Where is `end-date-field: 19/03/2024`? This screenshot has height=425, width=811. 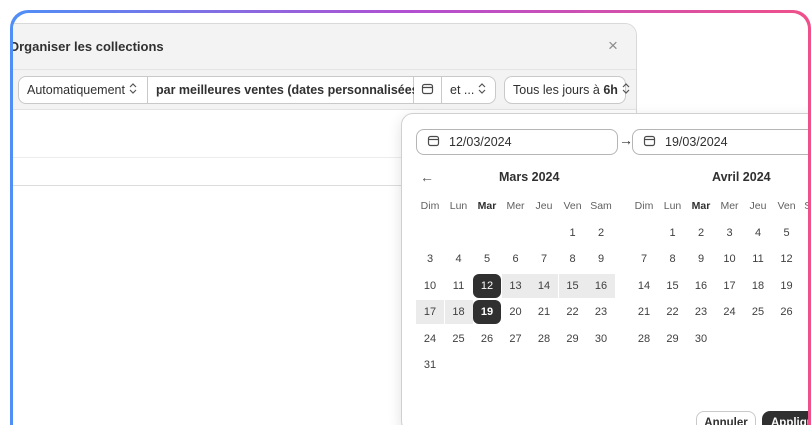 end-date-field: 19/03/2024 is located at coordinates (720, 142).